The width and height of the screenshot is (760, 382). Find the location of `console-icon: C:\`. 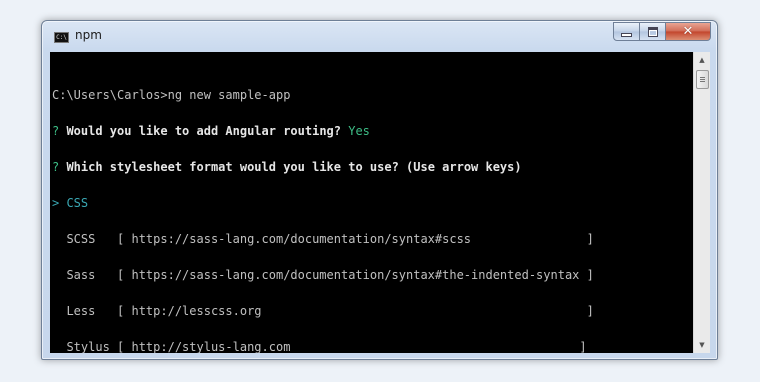

console-icon: C:\ is located at coordinates (61, 37).